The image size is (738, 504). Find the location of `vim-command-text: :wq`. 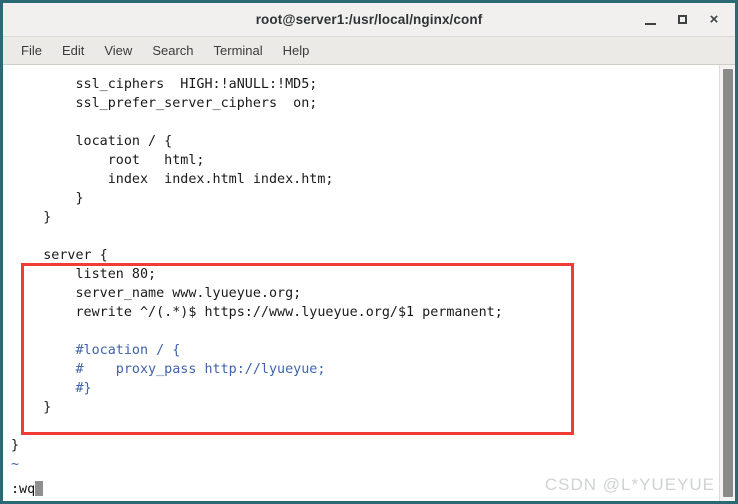

vim-command-text: :wq is located at coordinates (23, 489).